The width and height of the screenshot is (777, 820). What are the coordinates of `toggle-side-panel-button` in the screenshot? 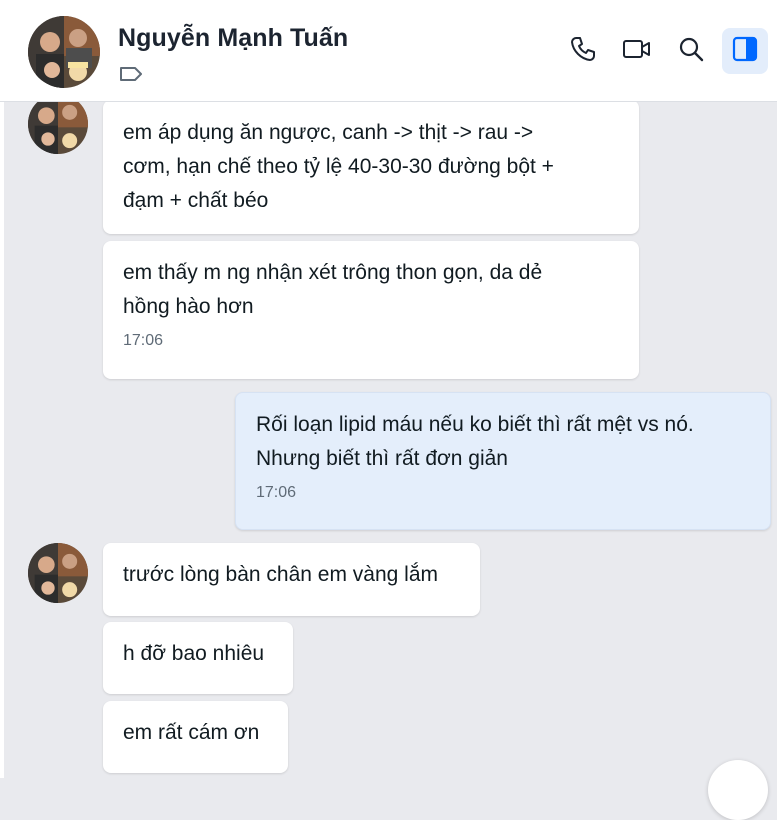 It's located at (745, 51).